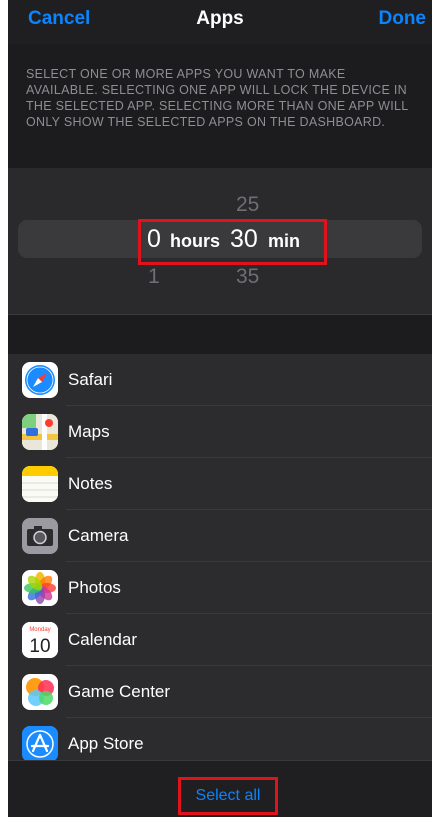 This screenshot has width=439, height=817. I want to click on picker-highlight-box, so click(232, 242).